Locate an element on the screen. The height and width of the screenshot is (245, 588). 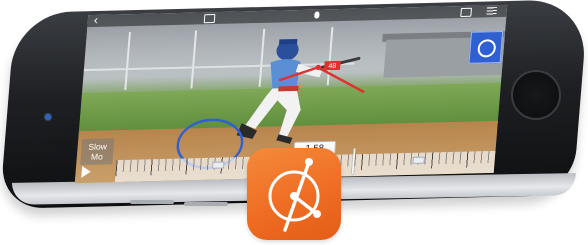
protractor-app-icon is located at coordinates (294, 194).